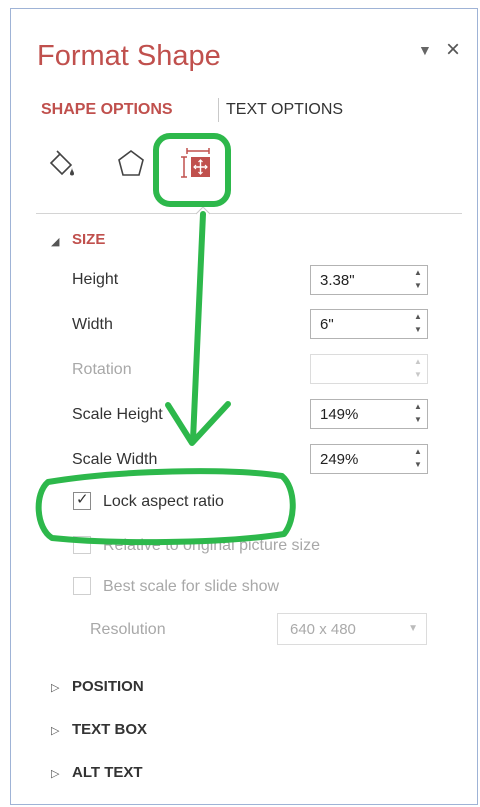 The height and width of the screenshot is (807, 480). I want to click on section-size-header: SIZE, so click(88, 239).